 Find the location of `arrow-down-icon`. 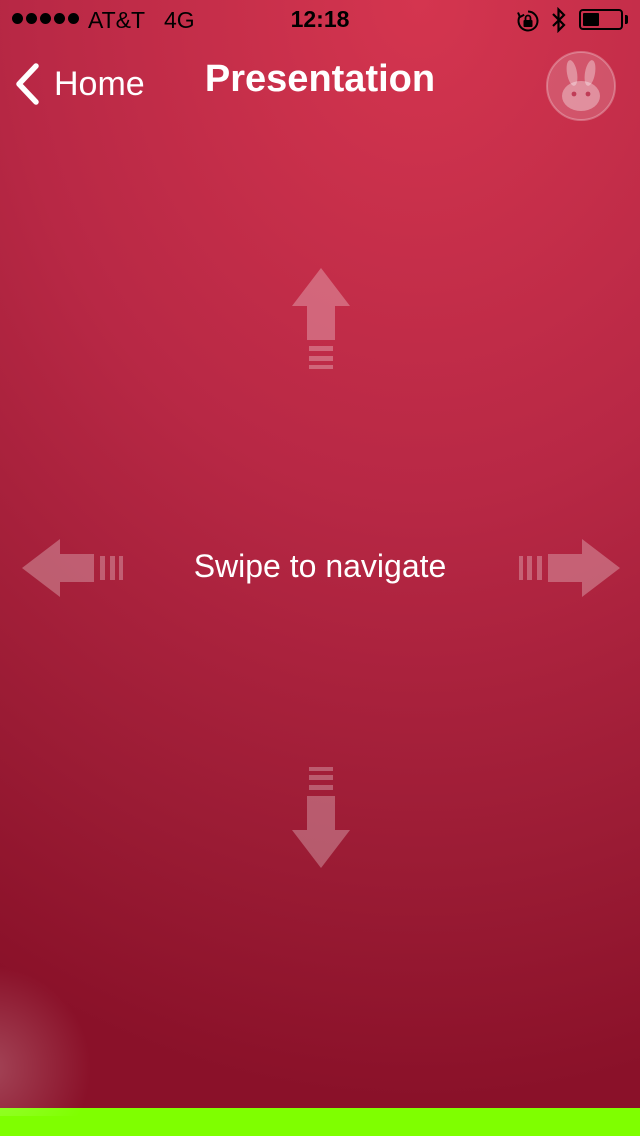

arrow-down-icon is located at coordinates (321, 817).